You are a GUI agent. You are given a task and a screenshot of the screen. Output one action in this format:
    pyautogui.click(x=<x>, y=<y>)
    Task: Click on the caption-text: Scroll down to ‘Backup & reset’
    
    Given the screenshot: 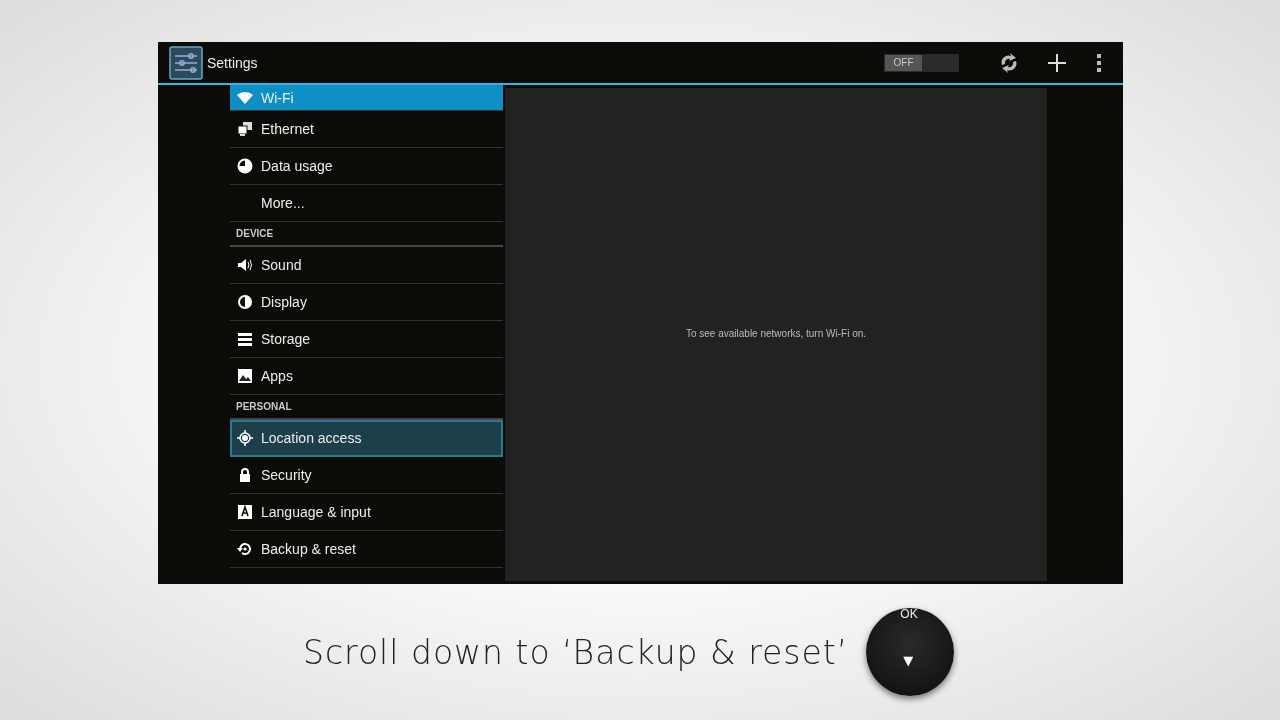 What is the action you would take?
    pyautogui.click(x=576, y=652)
    